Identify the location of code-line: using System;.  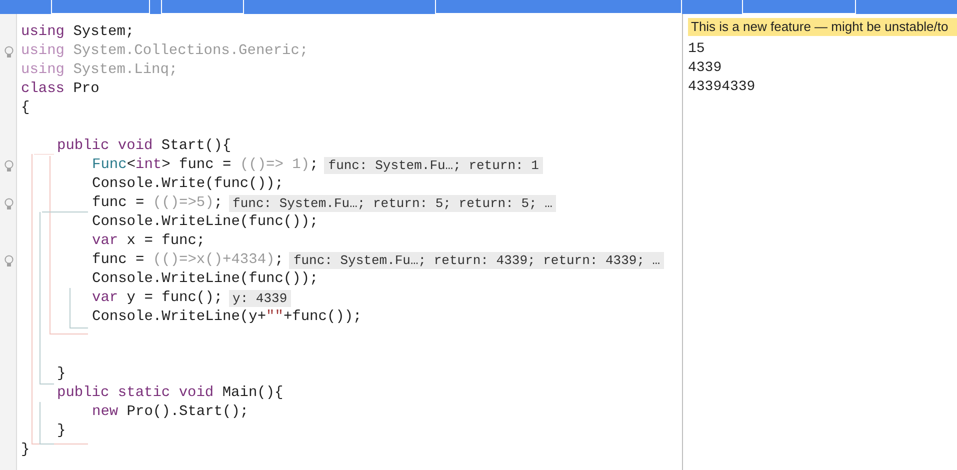
(77, 32).